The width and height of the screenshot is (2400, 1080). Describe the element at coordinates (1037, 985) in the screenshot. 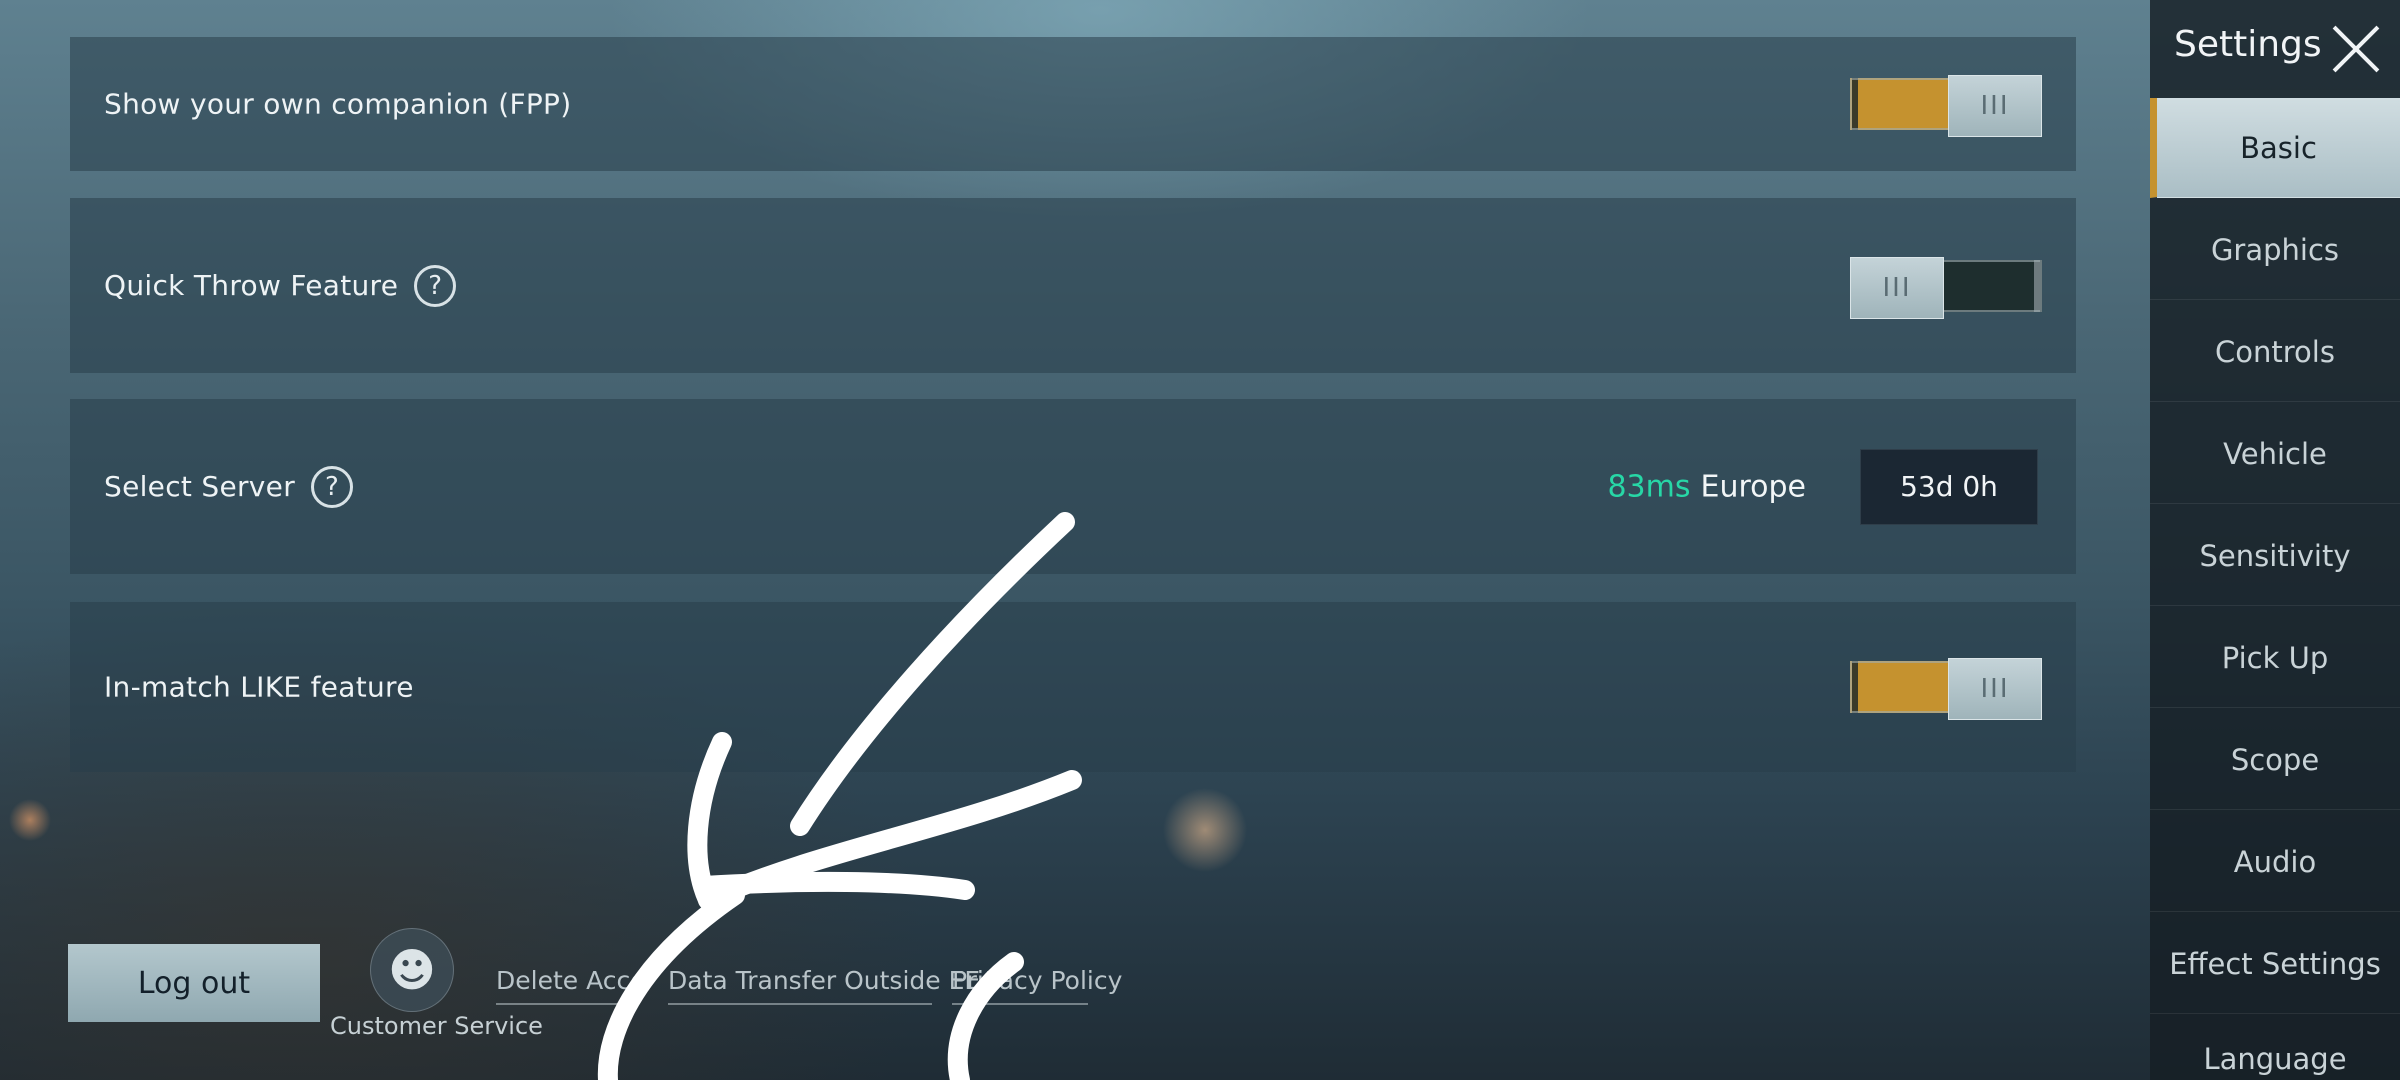

I see `privacy-policy-link: Privacy Policy` at that location.